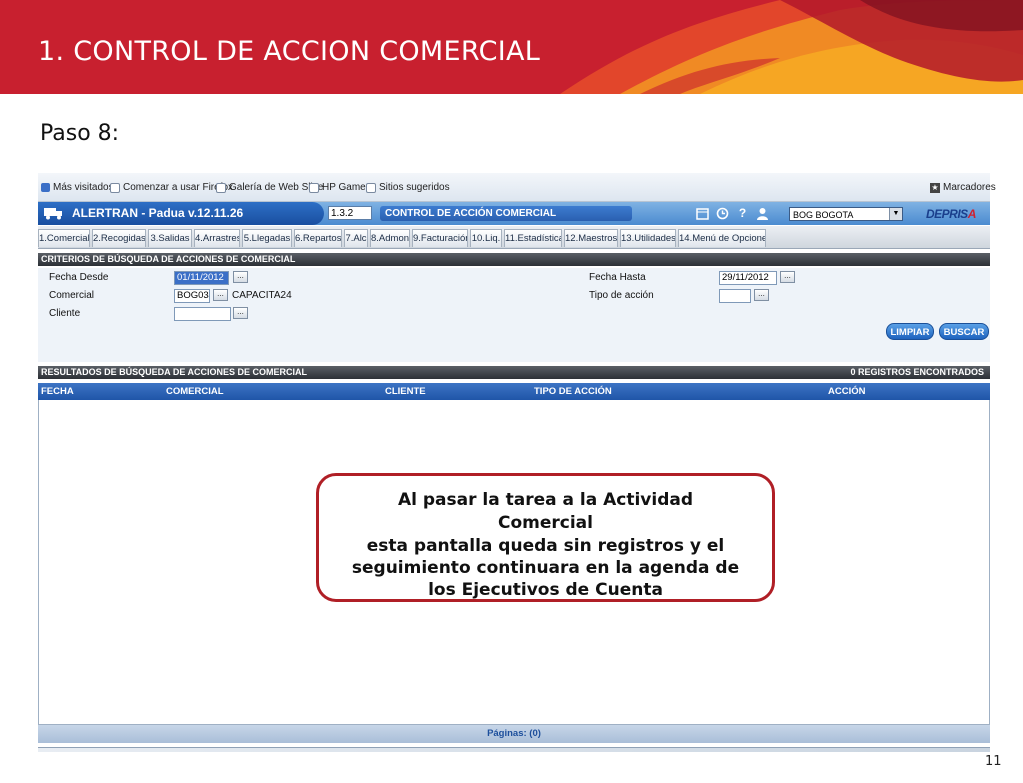 The height and width of the screenshot is (783, 1023). Describe the element at coordinates (45, 187) in the screenshot. I see `bookmark-folder-icon` at that location.